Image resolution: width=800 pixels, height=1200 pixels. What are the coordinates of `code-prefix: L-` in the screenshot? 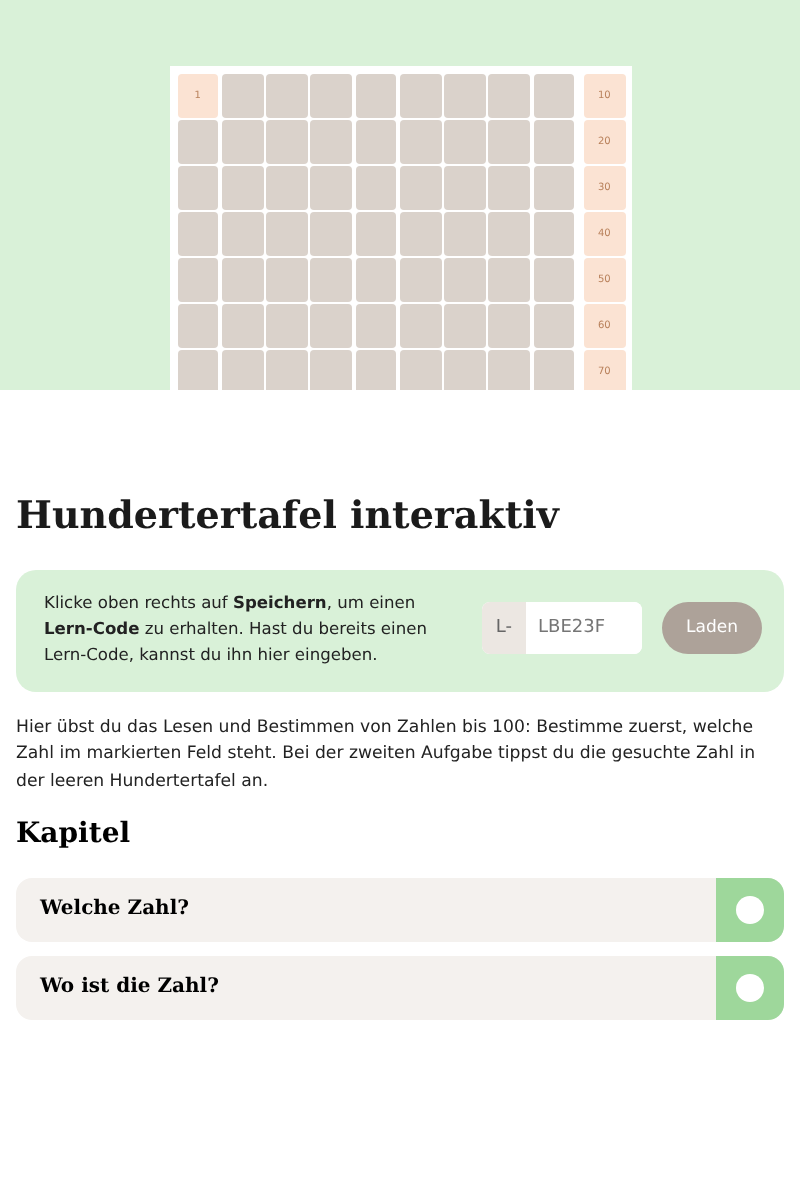 It's located at (504, 628).